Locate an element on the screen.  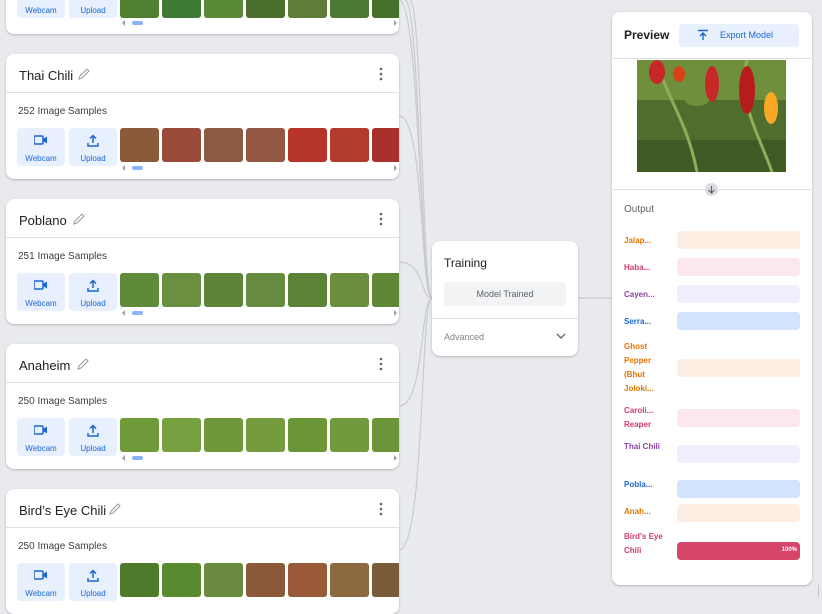
export-icon is located at coordinates (703, 34).